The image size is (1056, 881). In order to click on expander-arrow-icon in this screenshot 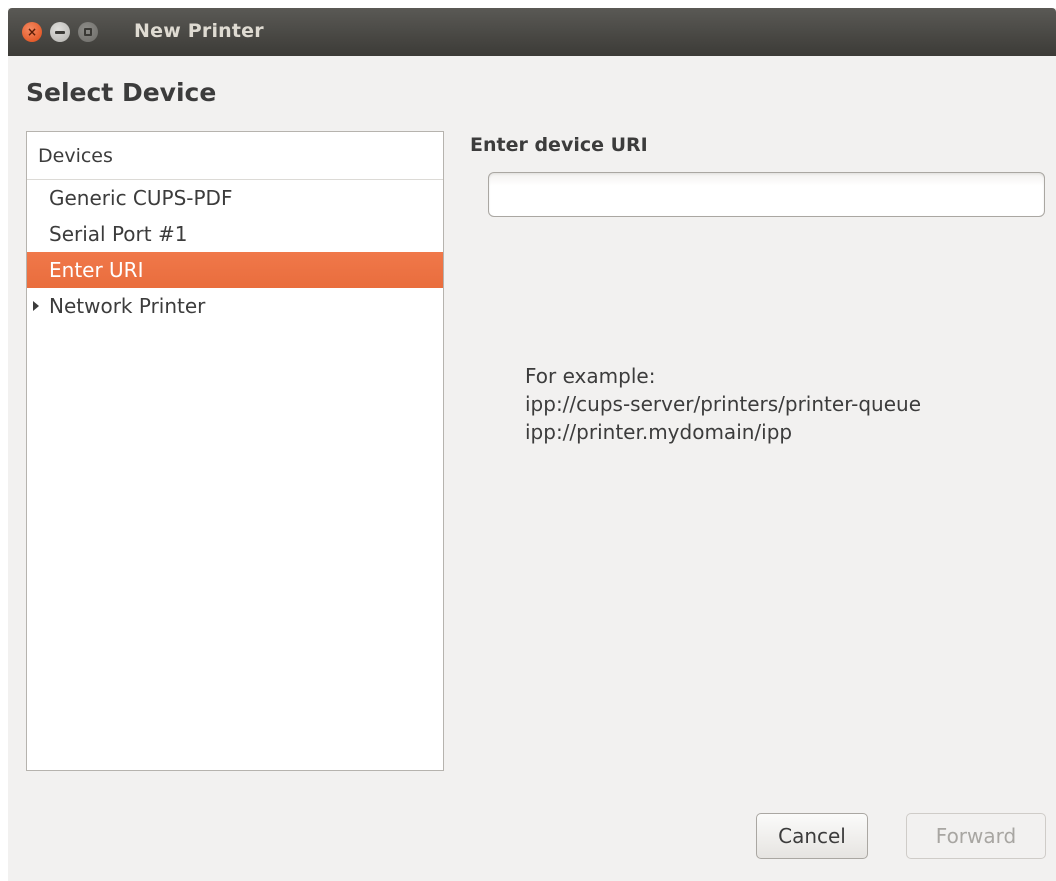, I will do `click(36, 306)`.